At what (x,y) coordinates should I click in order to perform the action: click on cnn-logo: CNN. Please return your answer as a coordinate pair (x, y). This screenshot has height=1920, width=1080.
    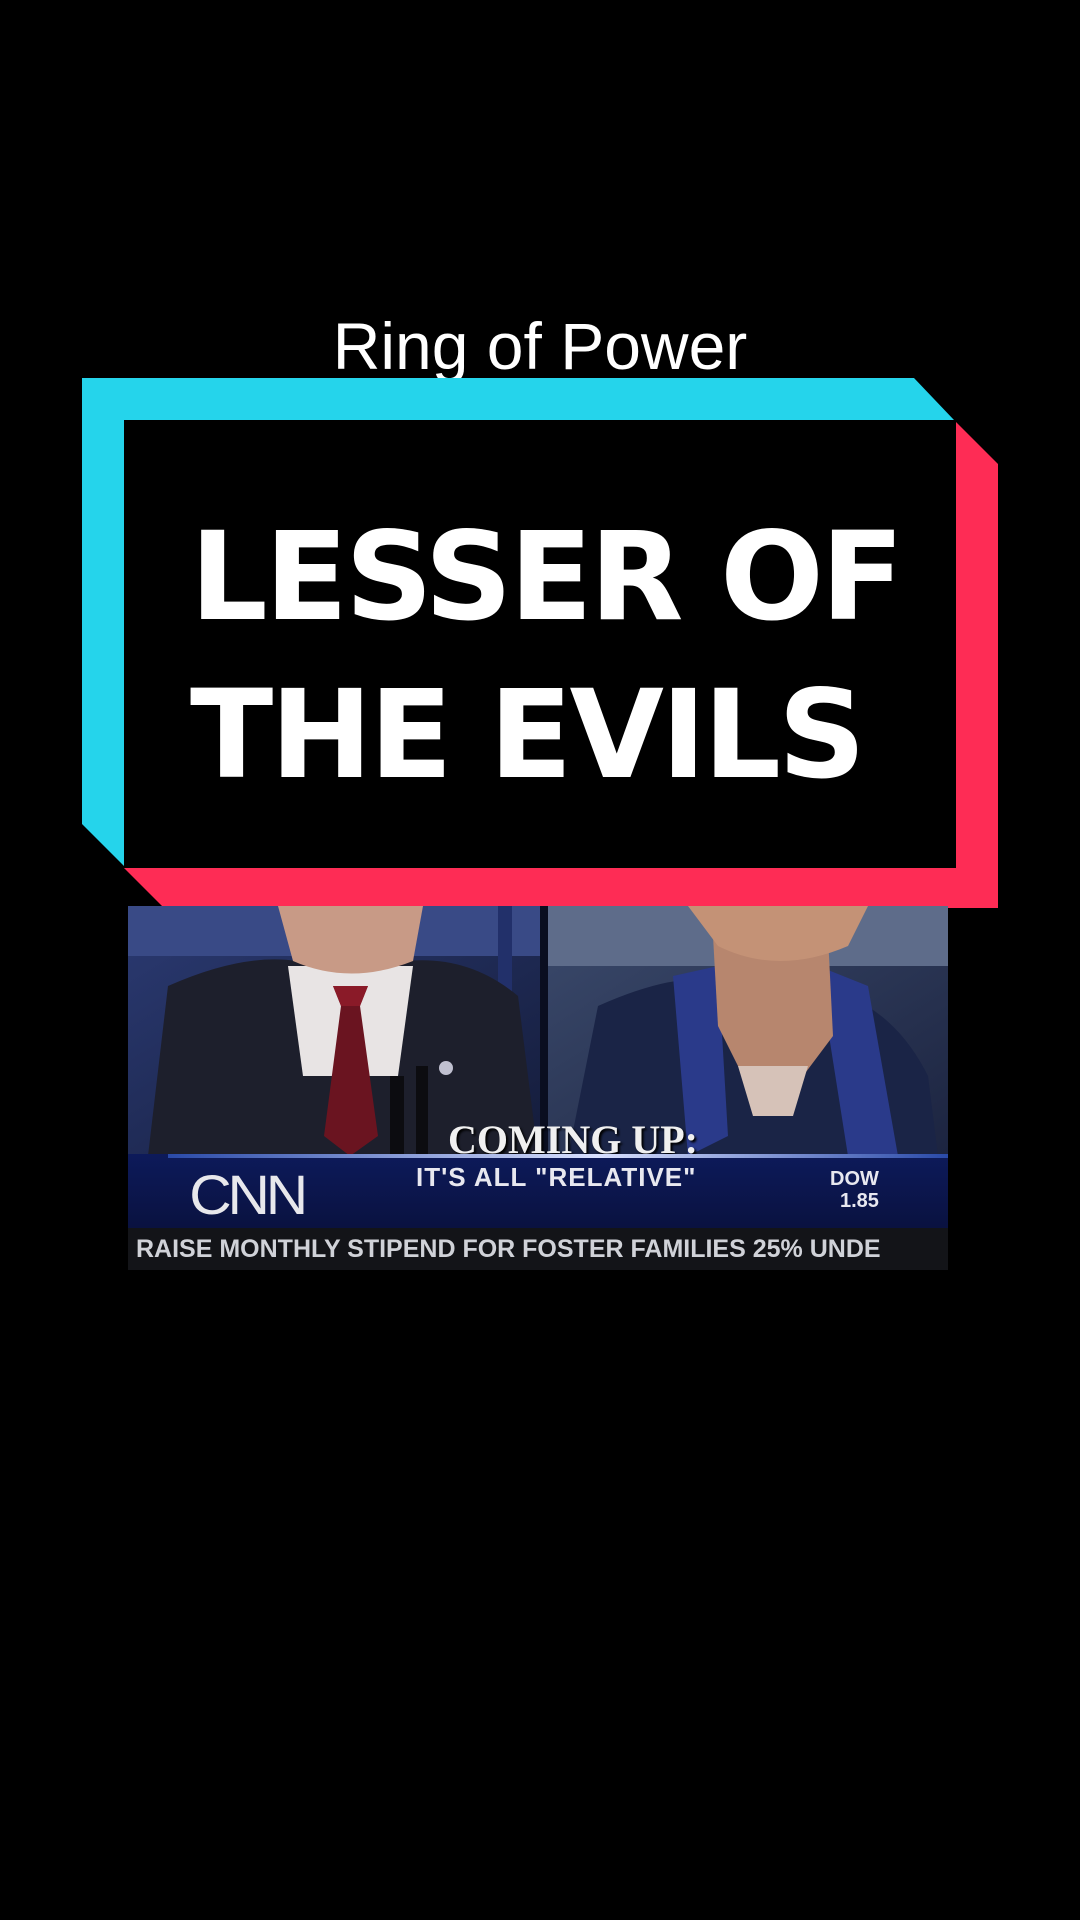
    Looking at the image, I should click on (248, 1194).